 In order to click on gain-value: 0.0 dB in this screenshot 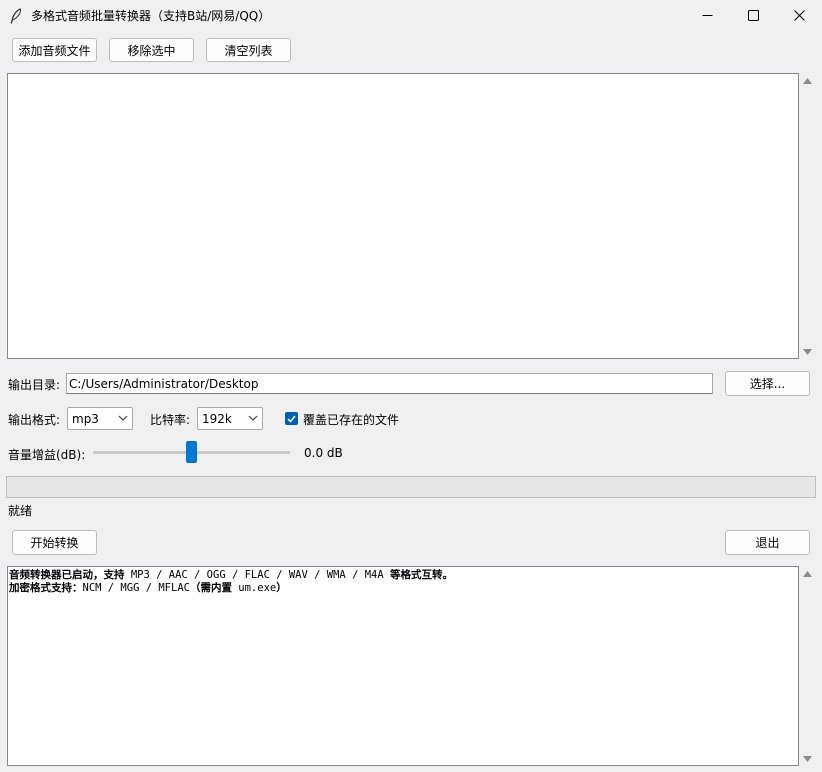, I will do `click(323, 453)`.